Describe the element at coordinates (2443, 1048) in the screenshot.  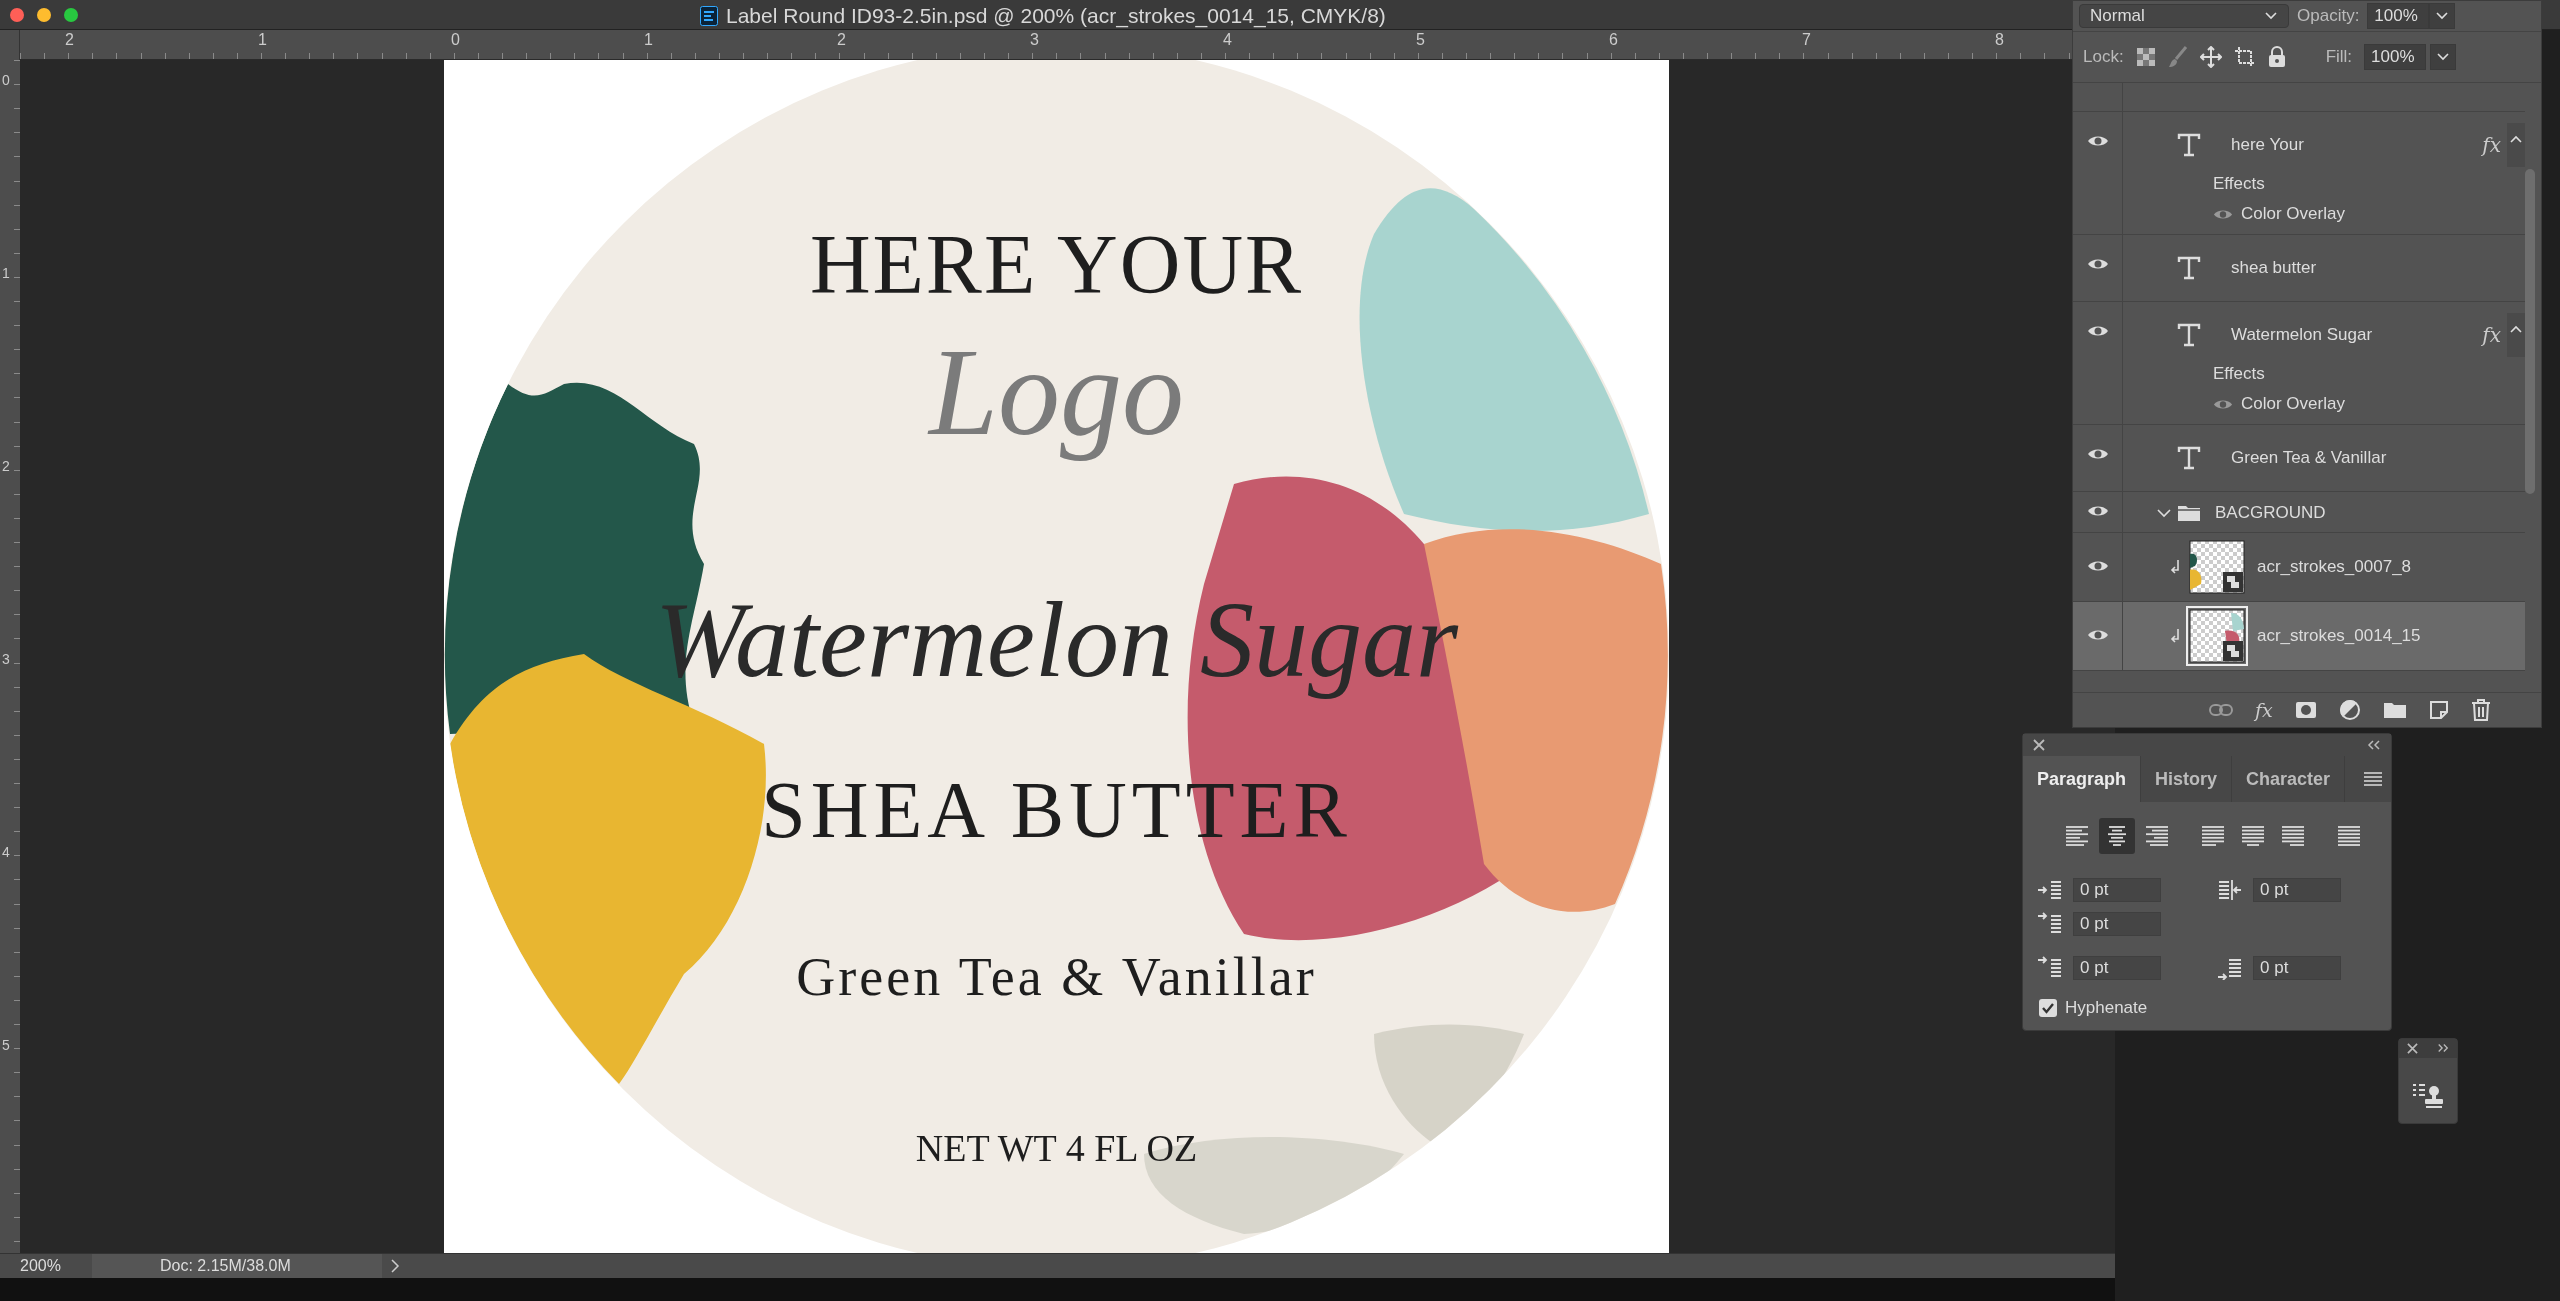
I see `expand-icon` at that location.